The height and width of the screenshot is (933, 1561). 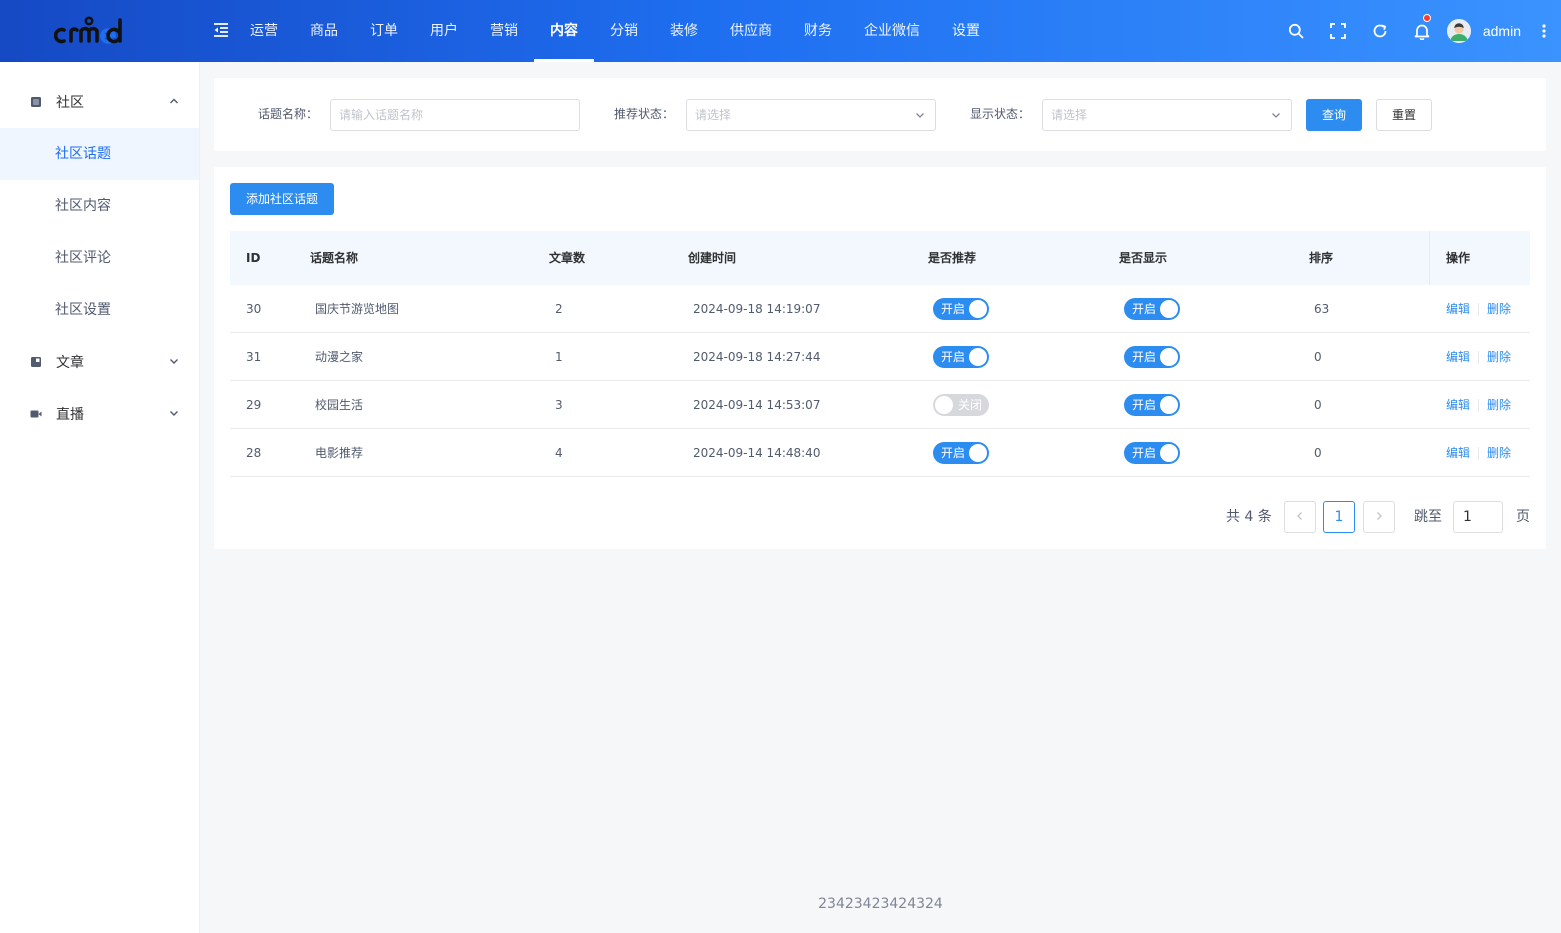 What do you see at coordinates (1478, 517) in the screenshot?
I see `jump-page-input: 1` at bounding box center [1478, 517].